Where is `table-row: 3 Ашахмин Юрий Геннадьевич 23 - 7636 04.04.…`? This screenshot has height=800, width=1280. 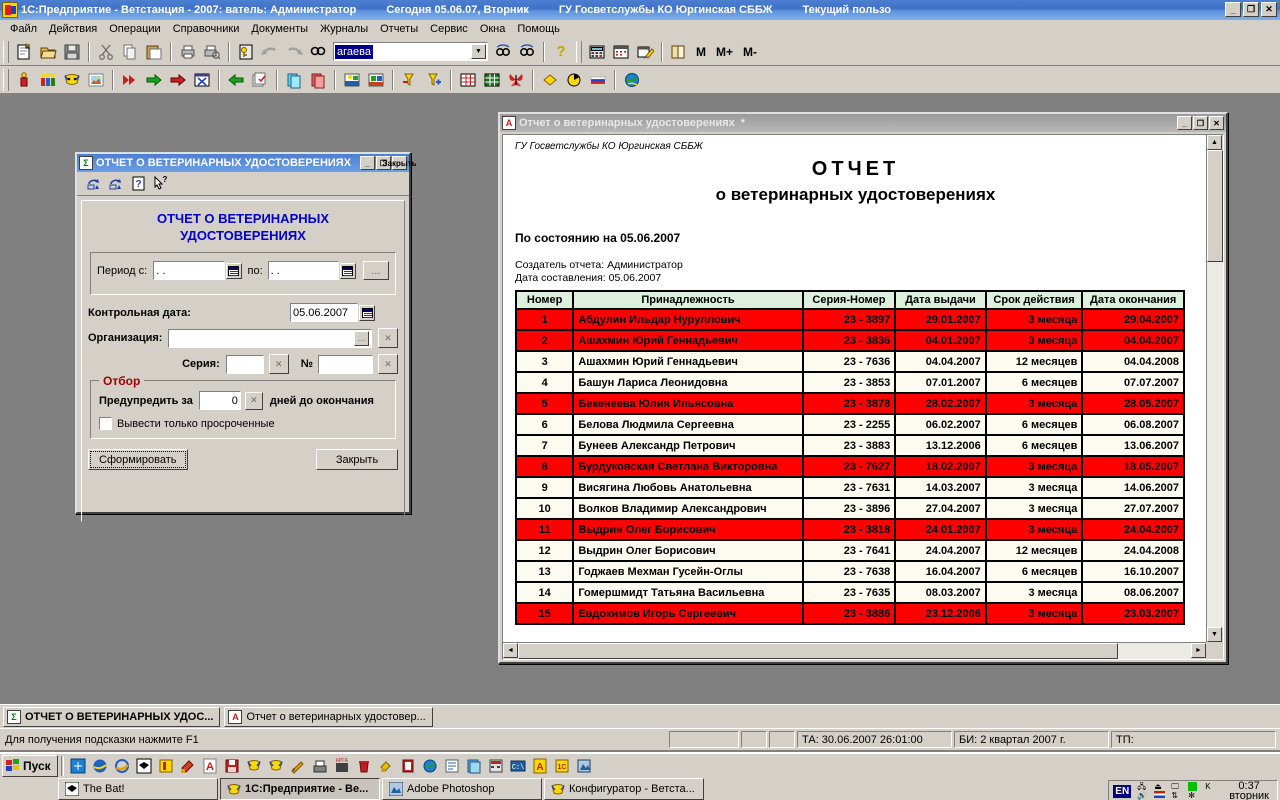
table-row: 3 Ашахмин Юрий Геннадьевич 23 - 7636 04.04.… is located at coordinates (849, 361).